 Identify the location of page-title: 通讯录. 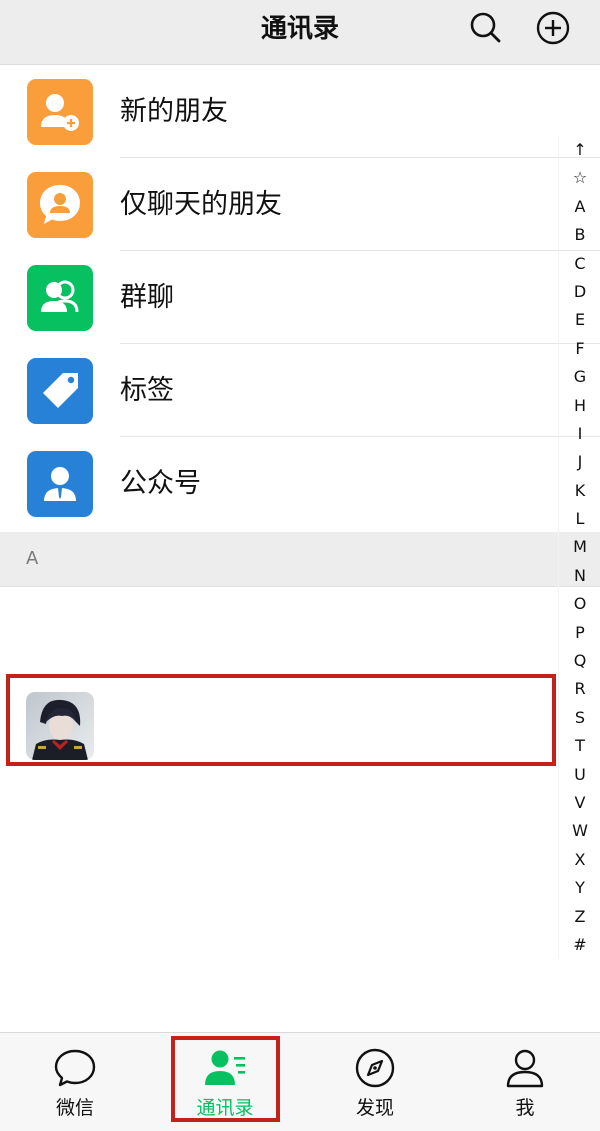
(299, 29).